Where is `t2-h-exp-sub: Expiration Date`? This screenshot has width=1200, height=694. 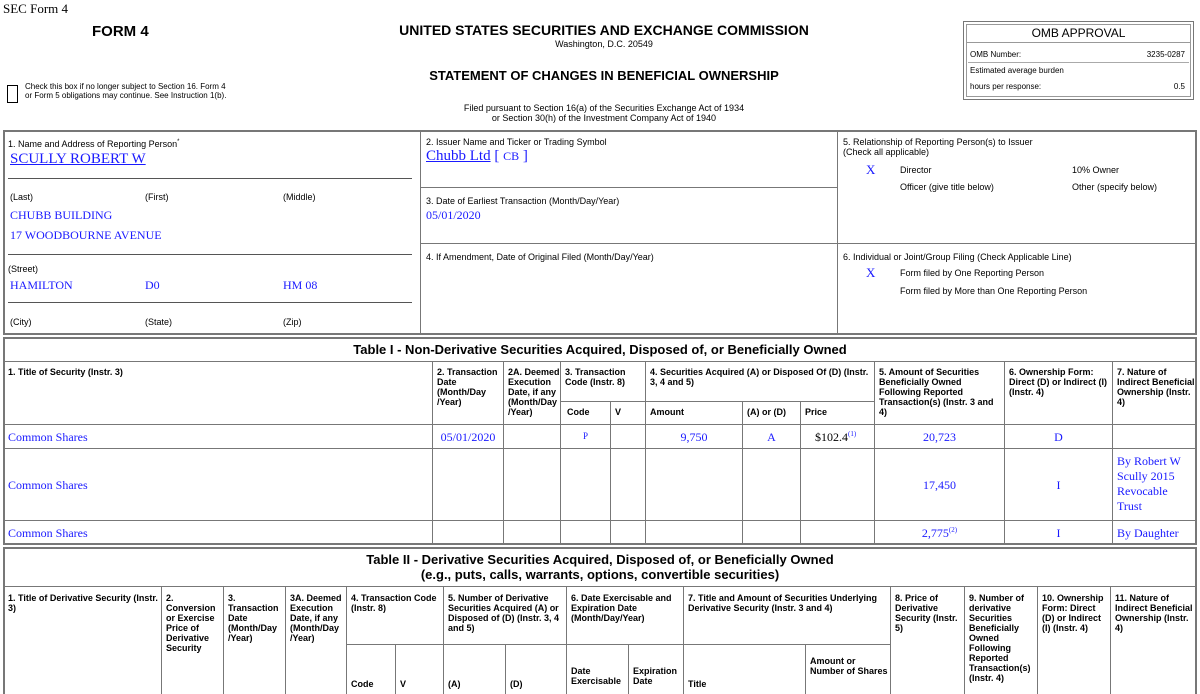
t2-h-exp-sub: Expiration Date is located at coordinates (655, 676).